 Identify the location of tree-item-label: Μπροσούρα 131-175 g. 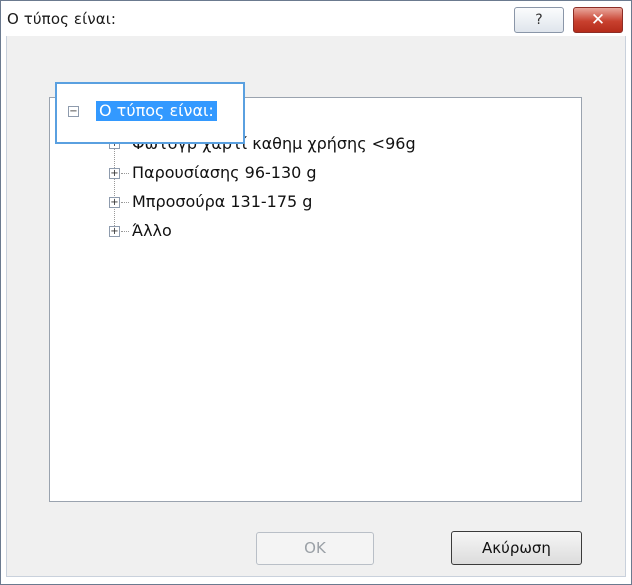
(222, 201).